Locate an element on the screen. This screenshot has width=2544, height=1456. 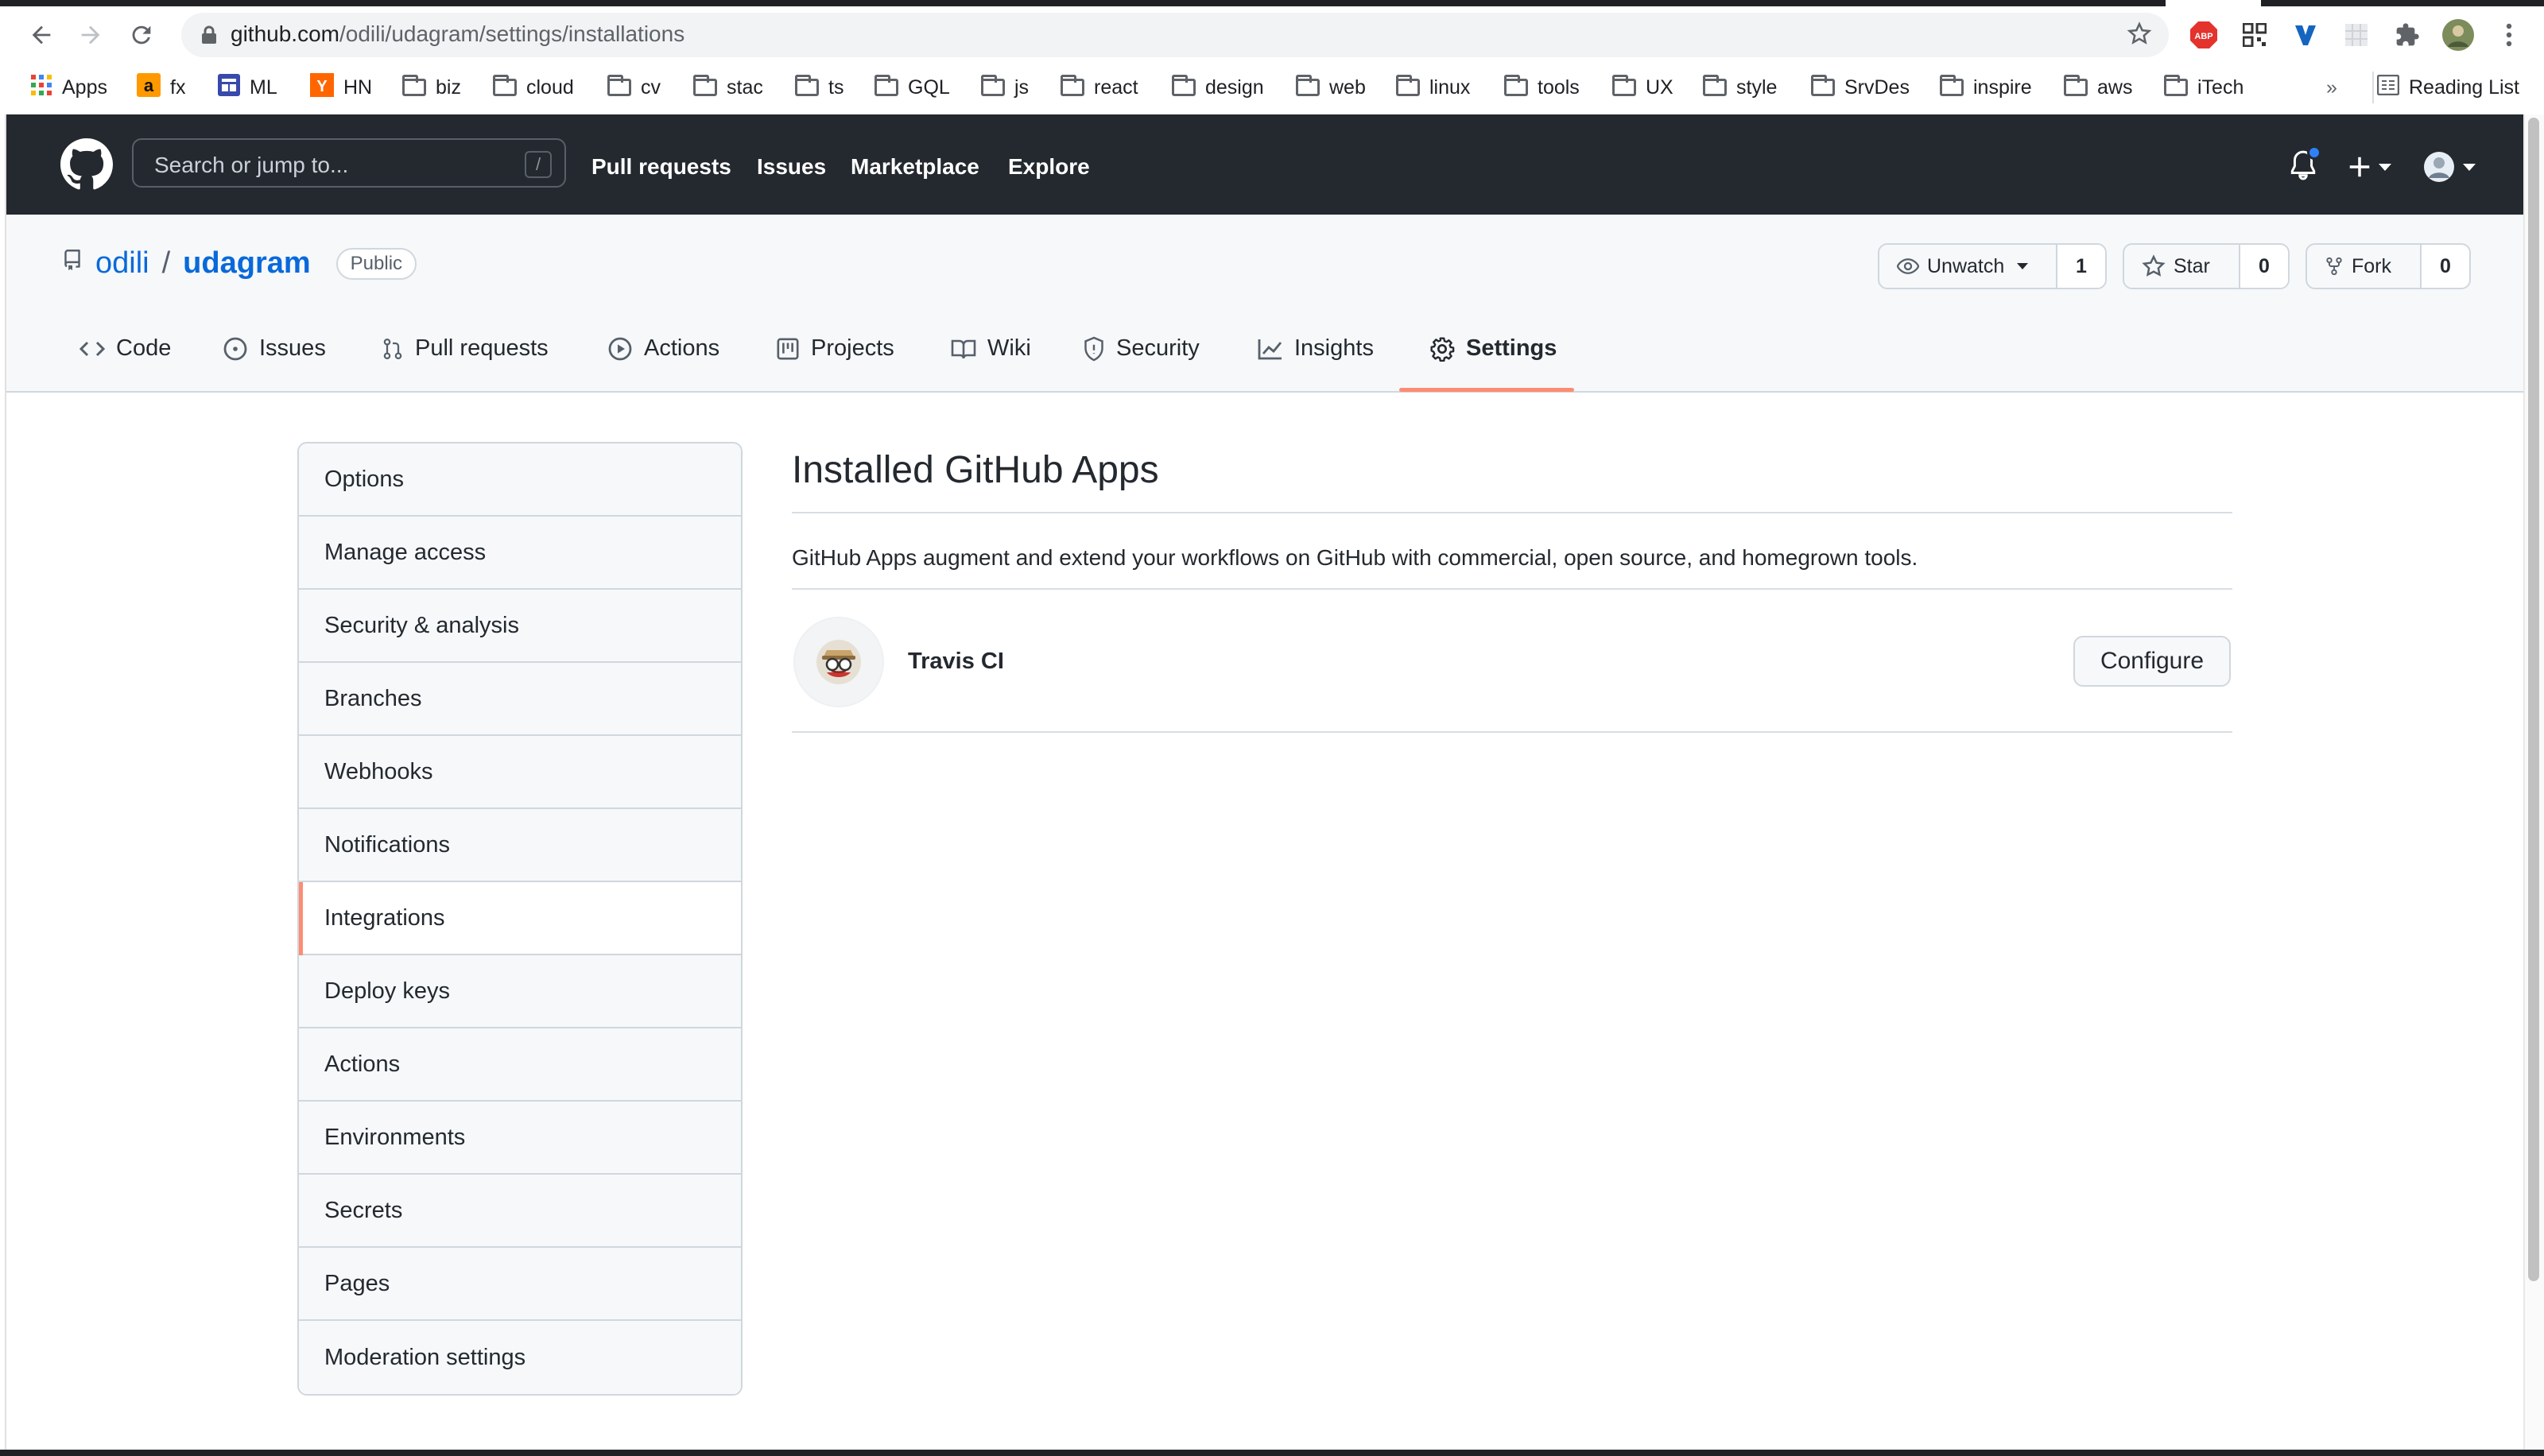
active-tab-underline is located at coordinates (1486, 390).